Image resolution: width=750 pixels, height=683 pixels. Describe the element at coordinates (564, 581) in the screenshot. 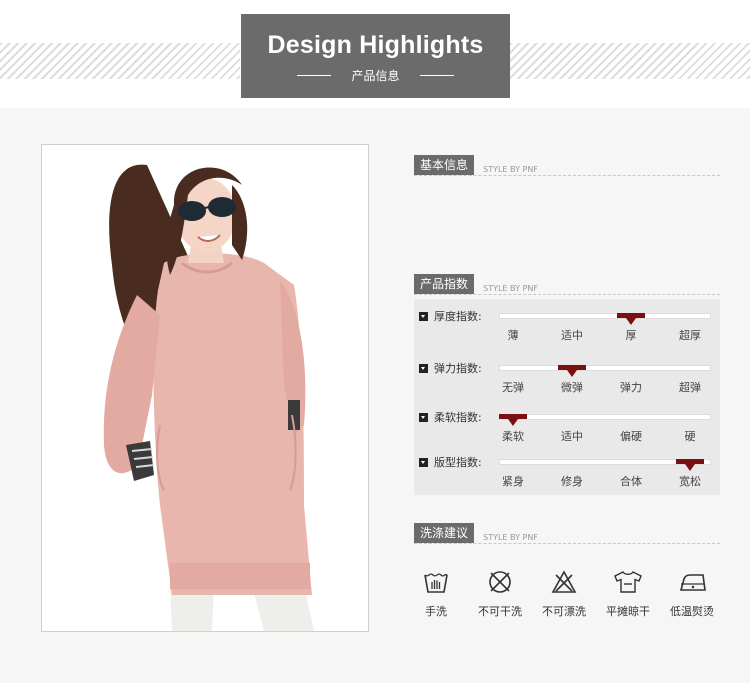

I see `no-bleach-icon` at that location.